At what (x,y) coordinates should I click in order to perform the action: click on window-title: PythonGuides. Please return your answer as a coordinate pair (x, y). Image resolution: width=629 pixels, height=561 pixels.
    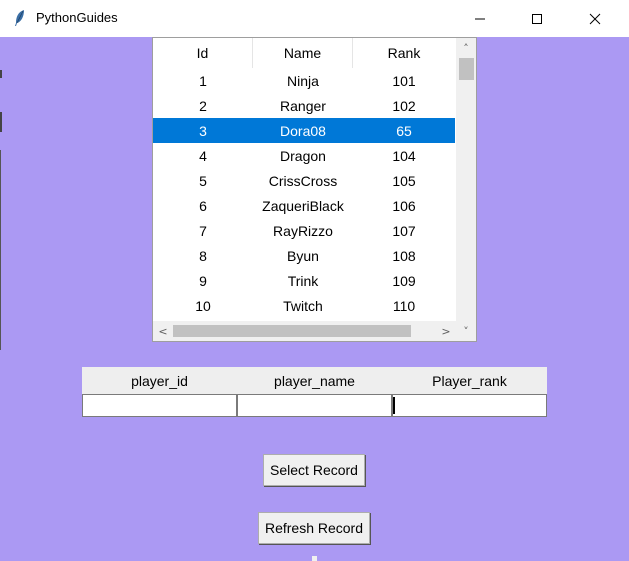
    Looking at the image, I should click on (77, 17).